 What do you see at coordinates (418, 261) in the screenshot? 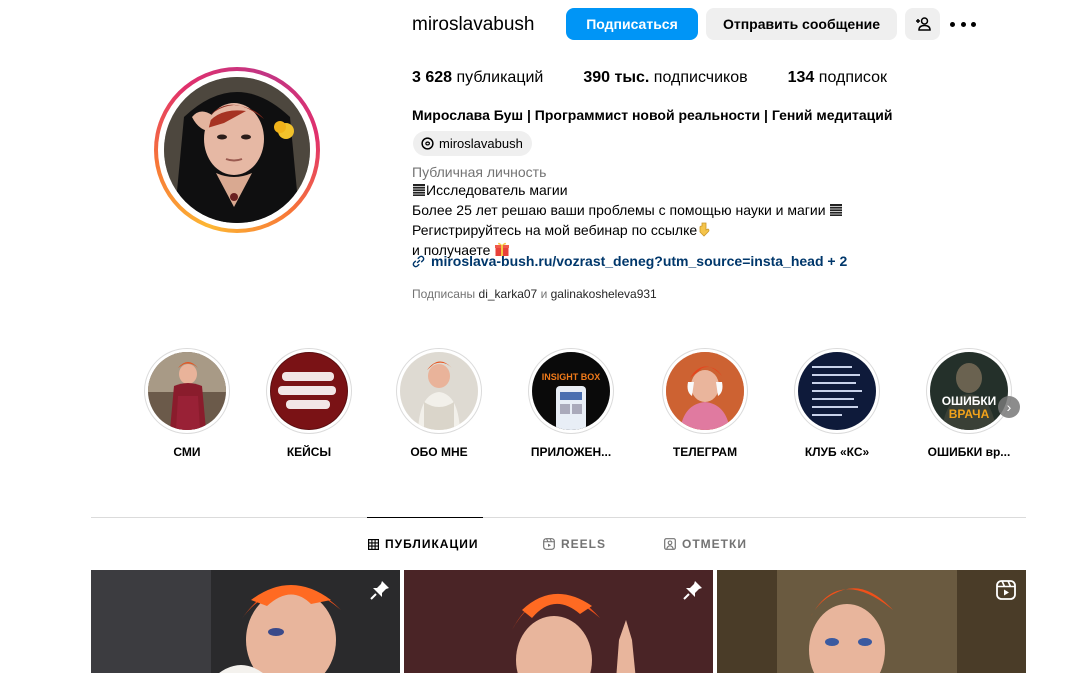
I see `link-icon` at bounding box center [418, 261].